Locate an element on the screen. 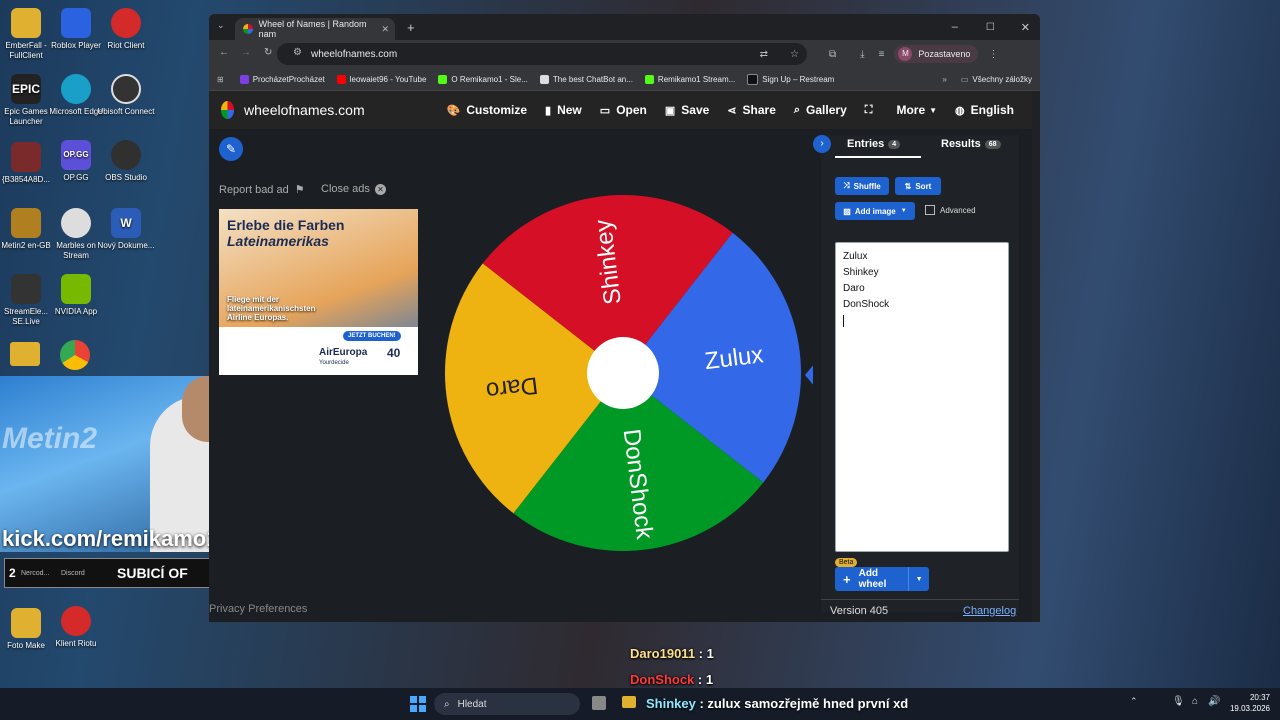  add-wheel-button: + Add wheel ▼ is located at coordinates (882, 579).